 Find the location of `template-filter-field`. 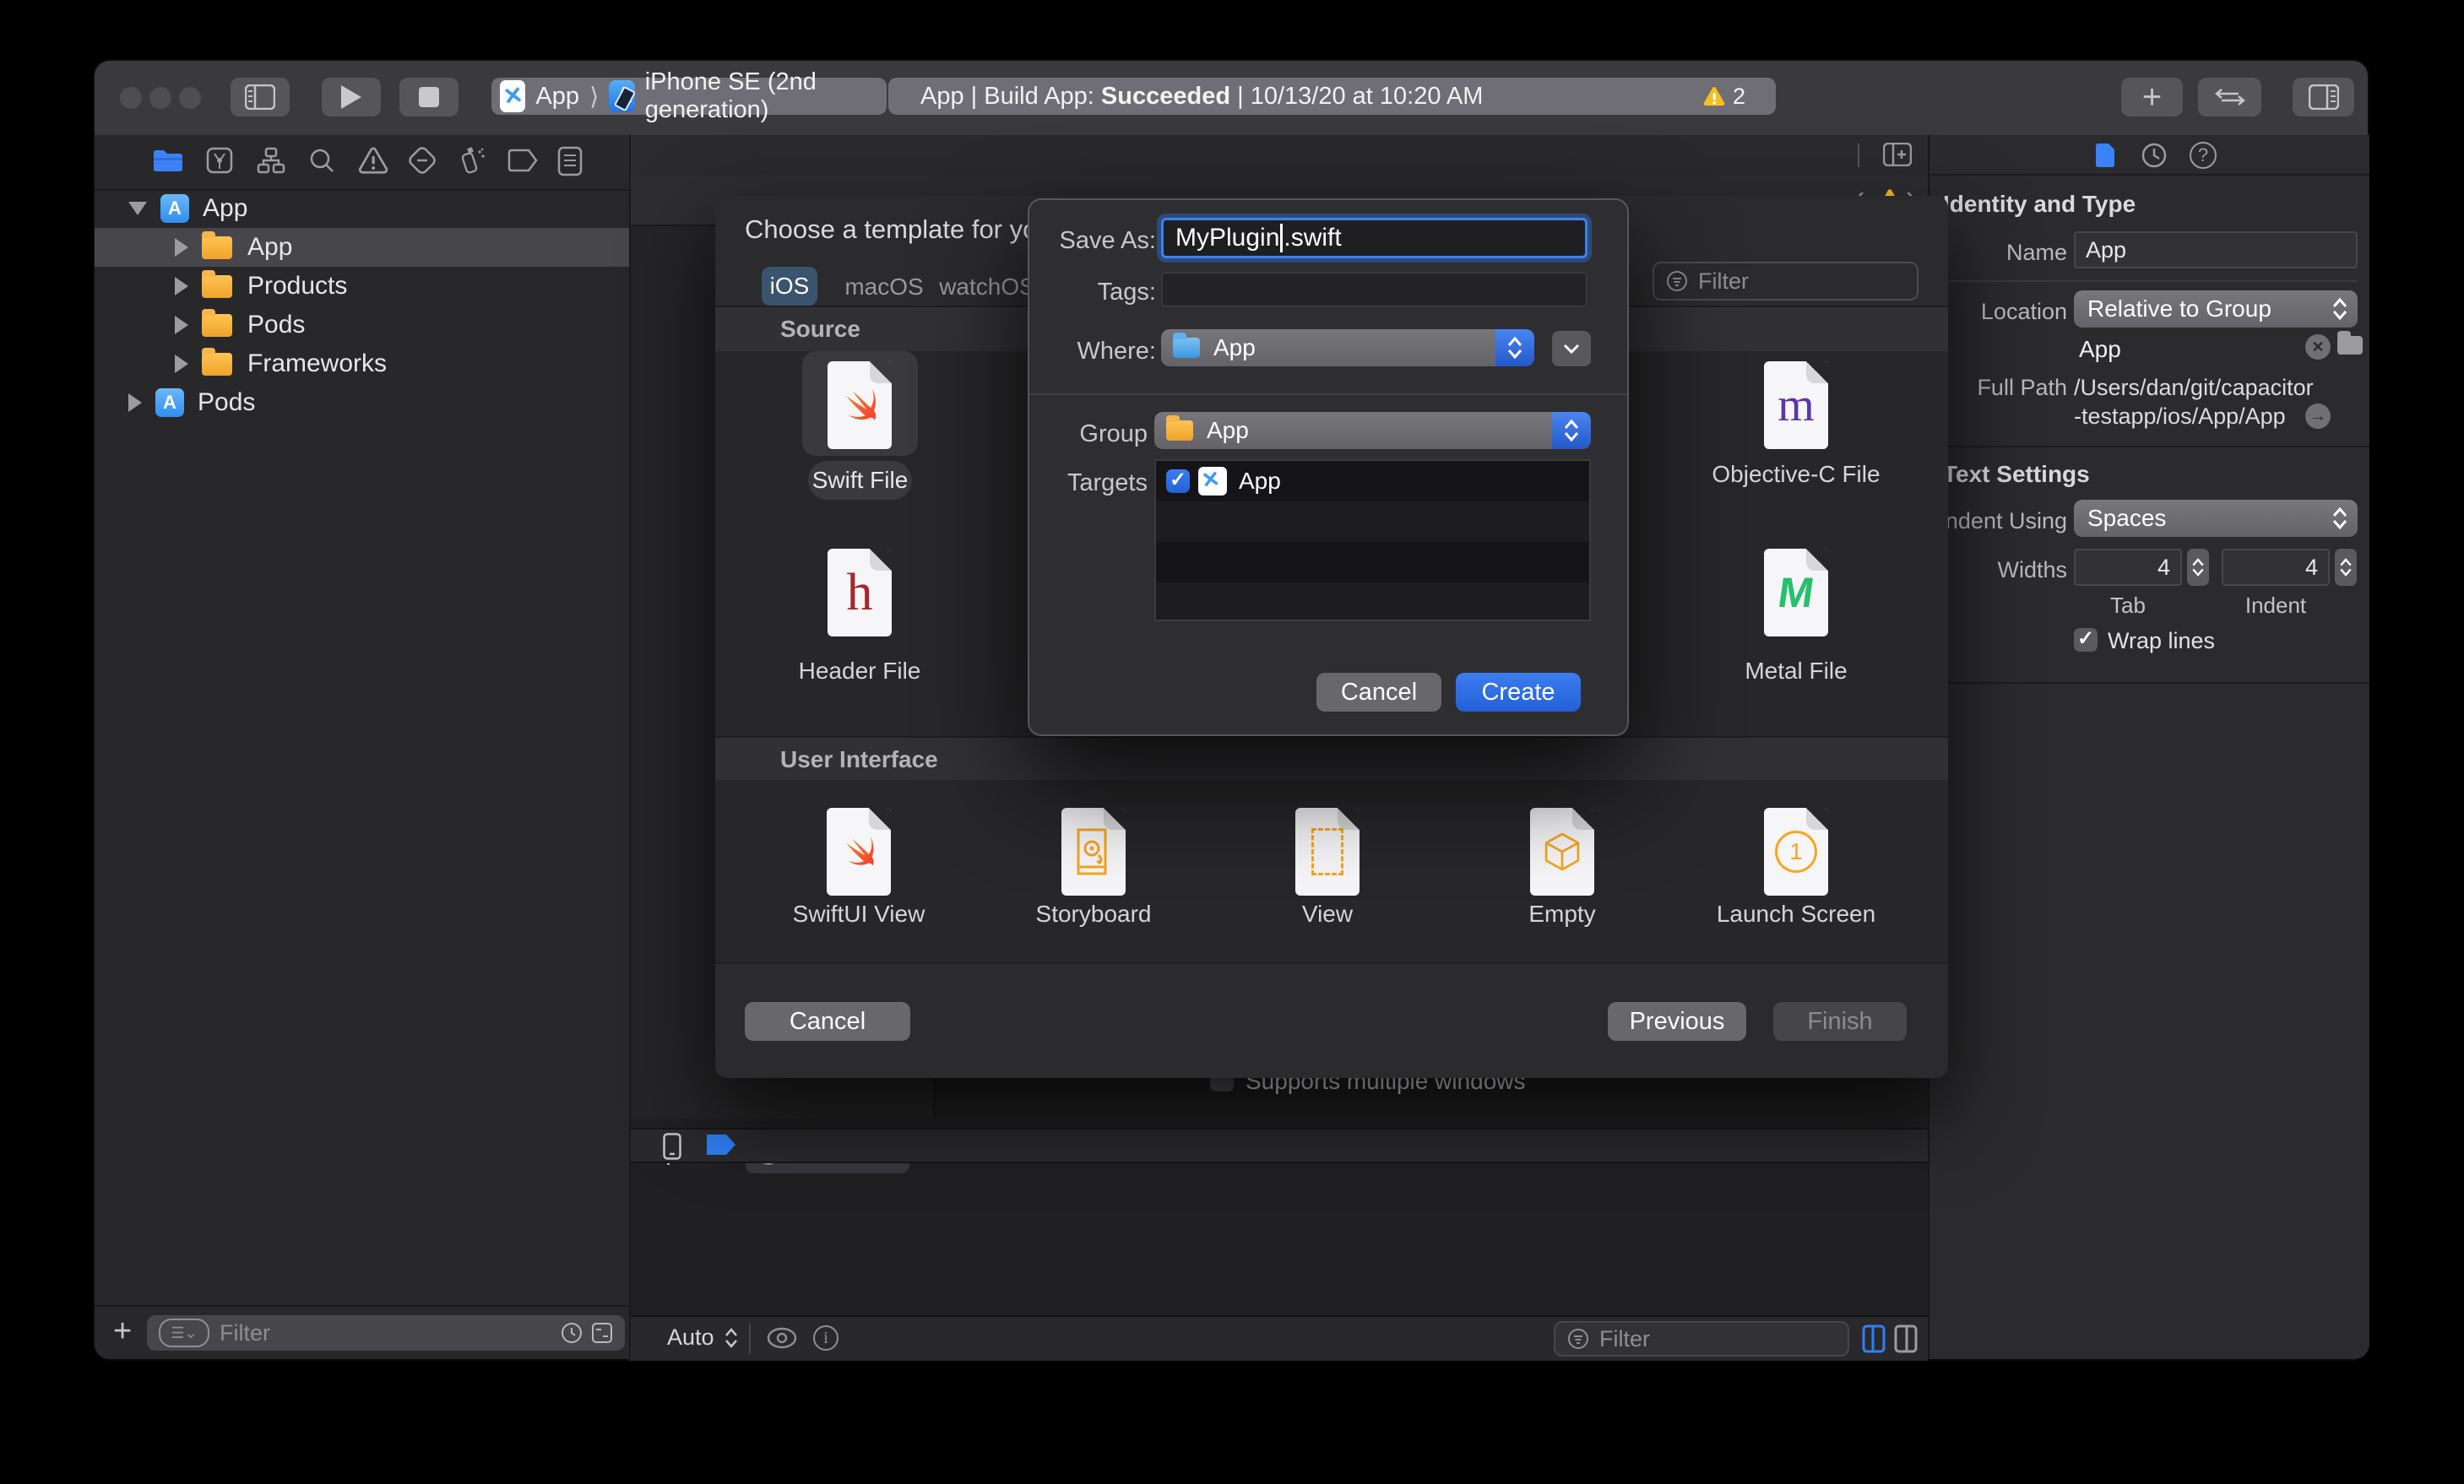

template-filter-field is located at coordinates (1786, 281).